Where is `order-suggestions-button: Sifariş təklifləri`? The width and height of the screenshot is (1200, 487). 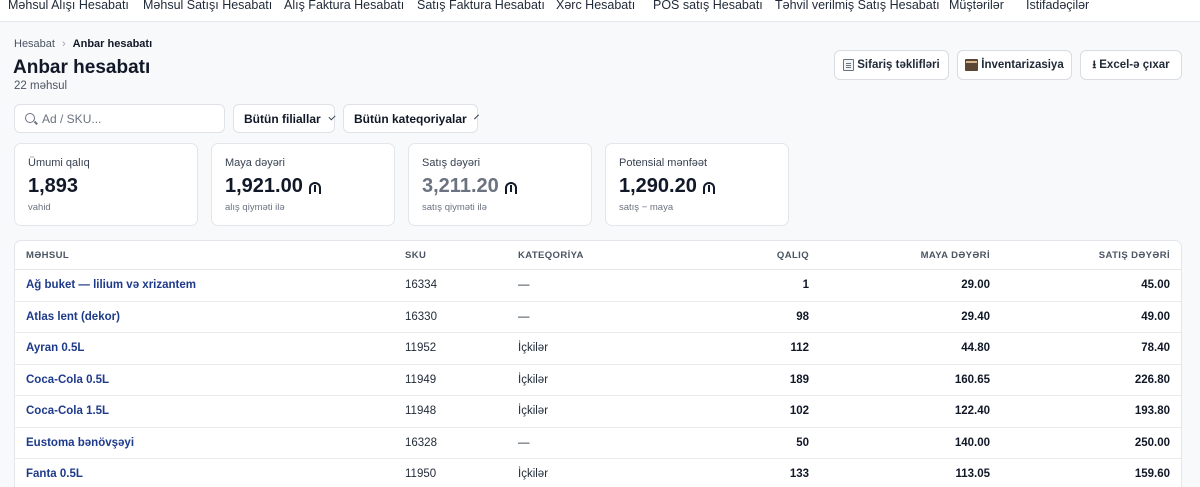
order-suggestions-button: Sifariş təklifləri is located at coordinates (891, 65).